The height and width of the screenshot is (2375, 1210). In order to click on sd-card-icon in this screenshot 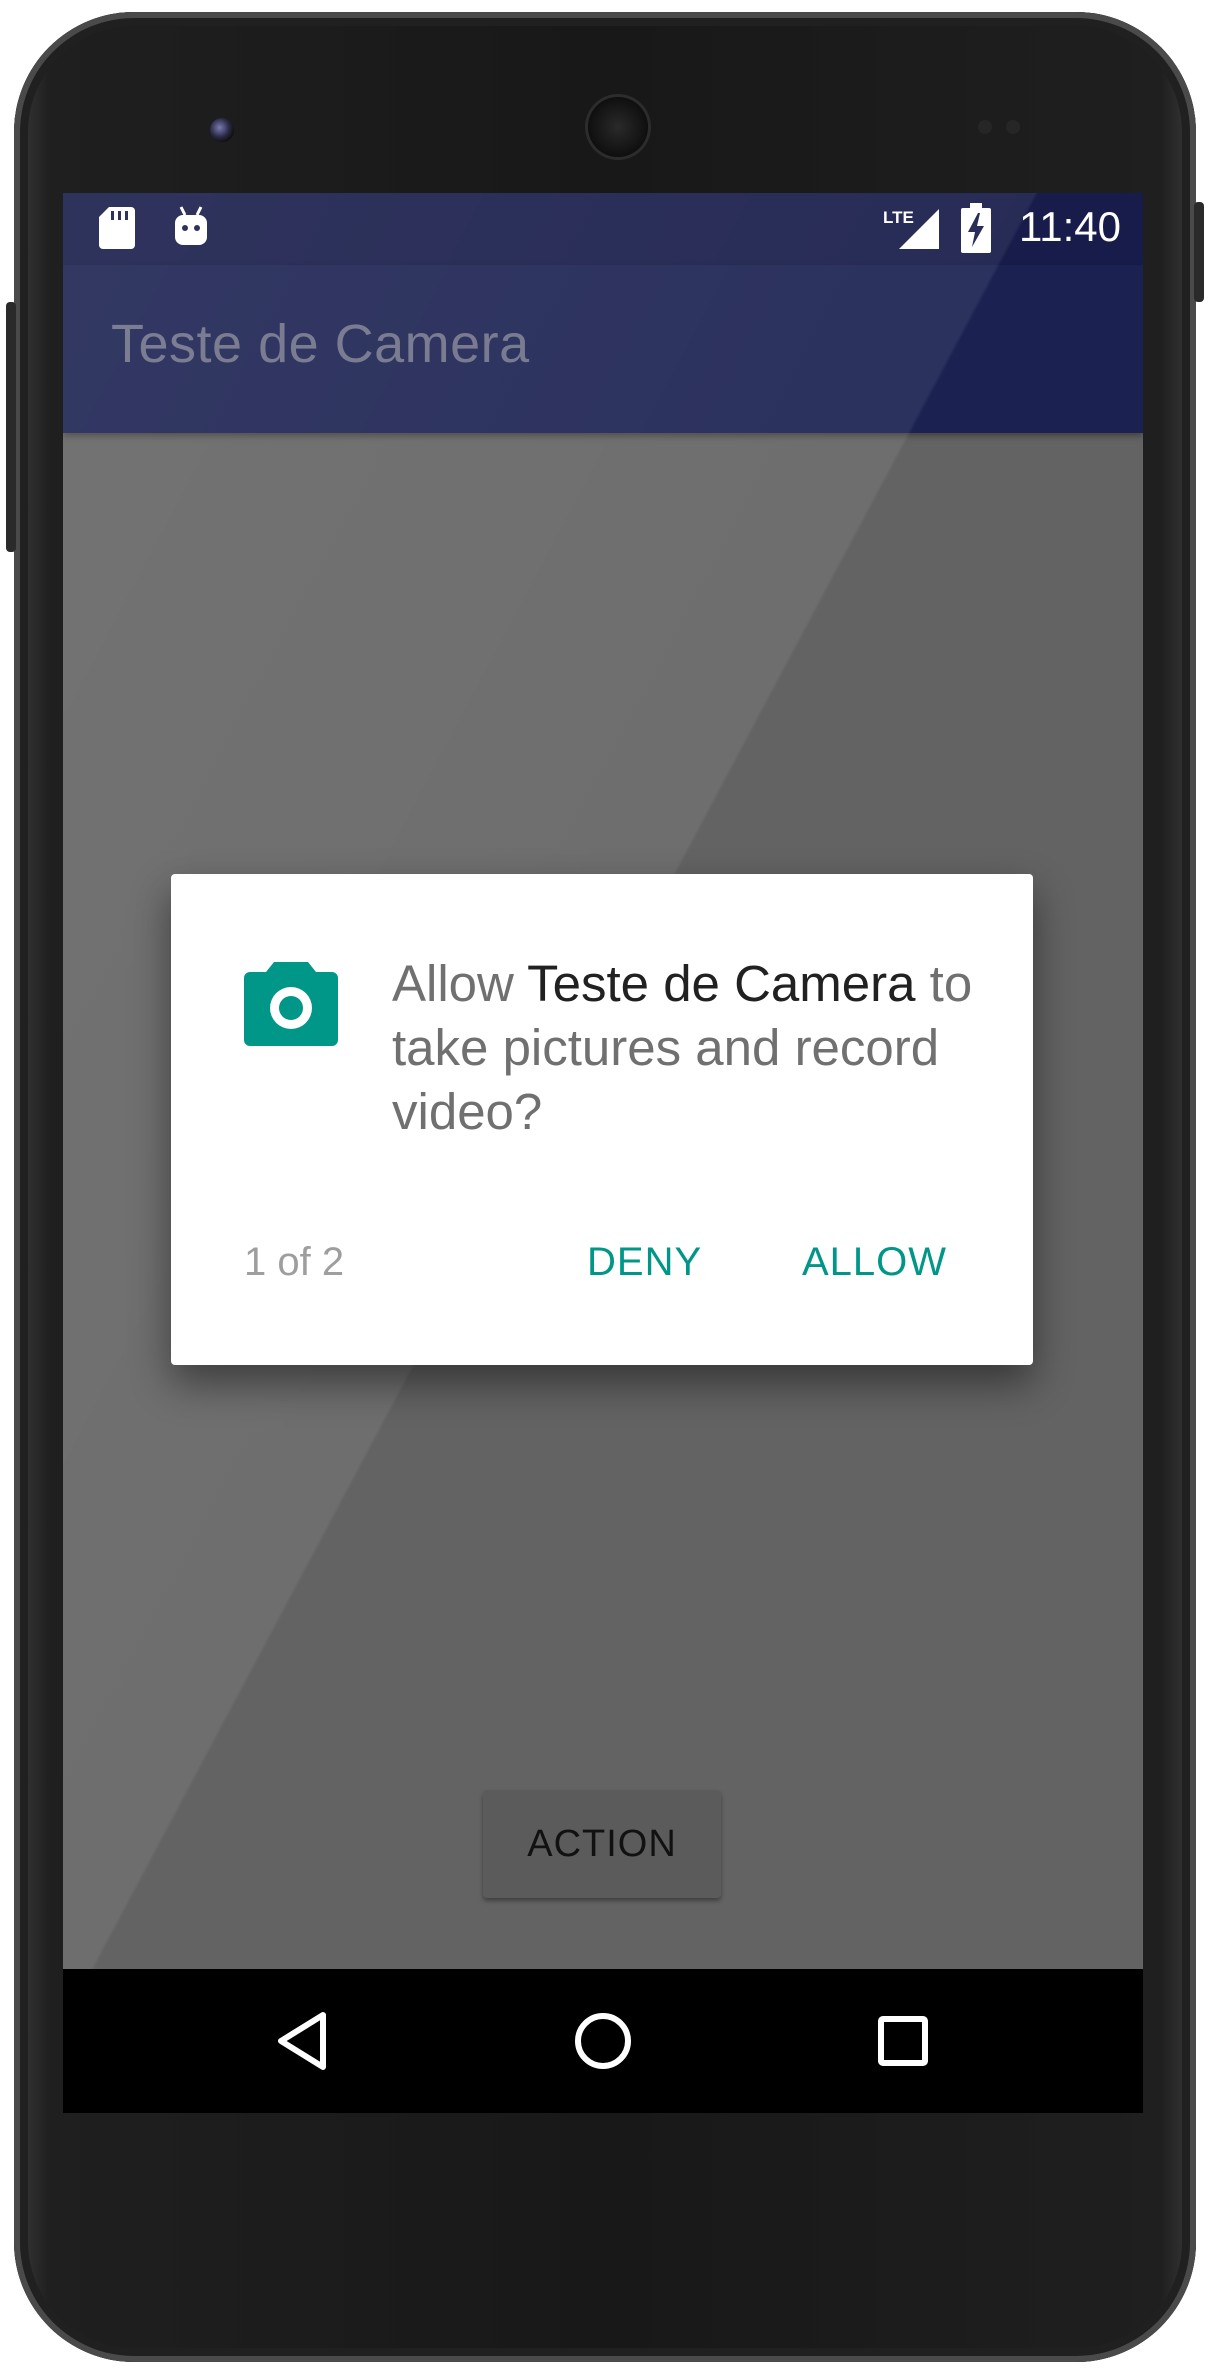, I will do `click(117, 228)`.